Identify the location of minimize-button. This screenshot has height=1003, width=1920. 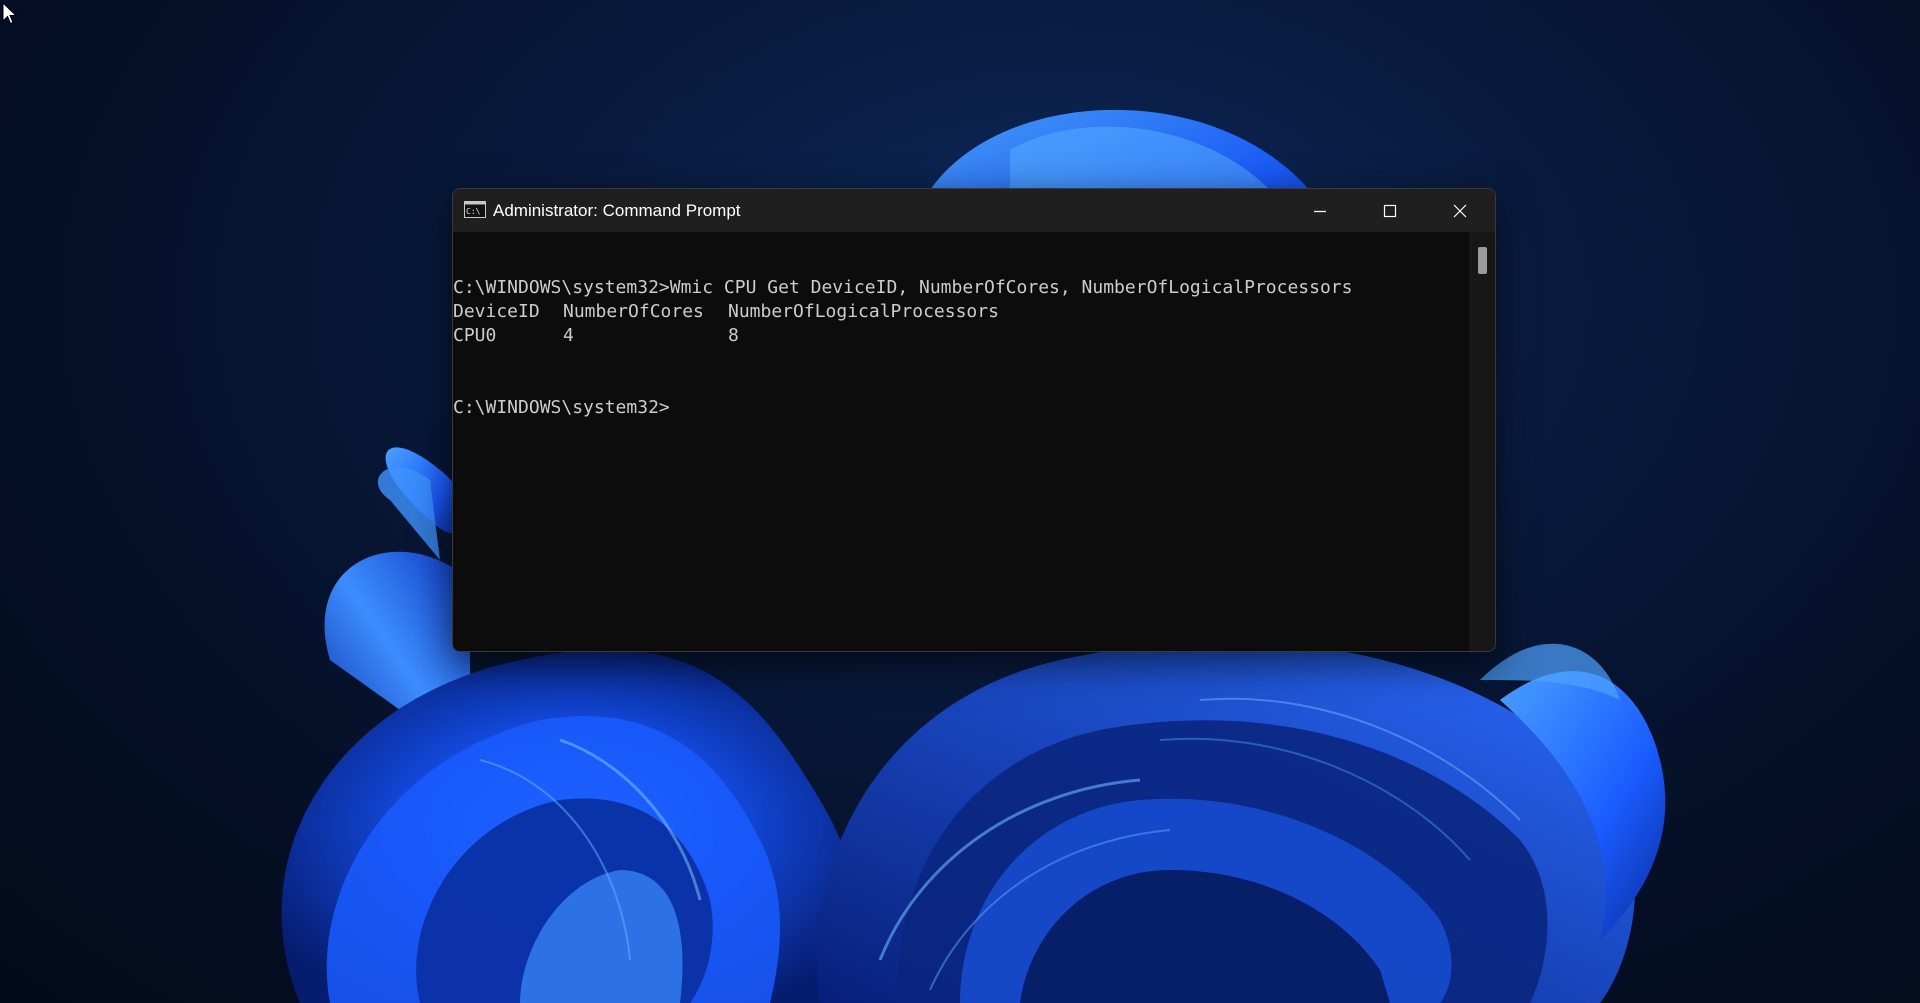
(1320, 210).